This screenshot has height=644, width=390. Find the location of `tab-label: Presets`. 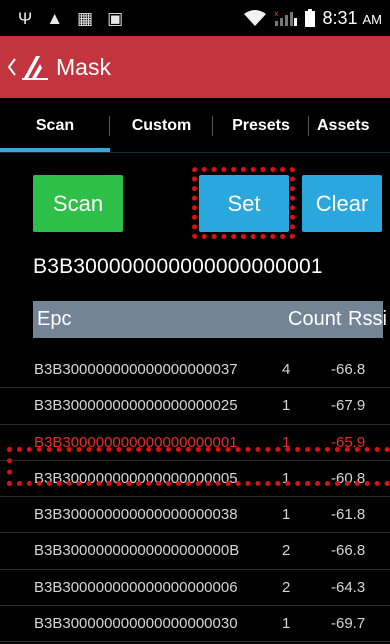

tab-label: Presets is located at coordinates (261, 125).